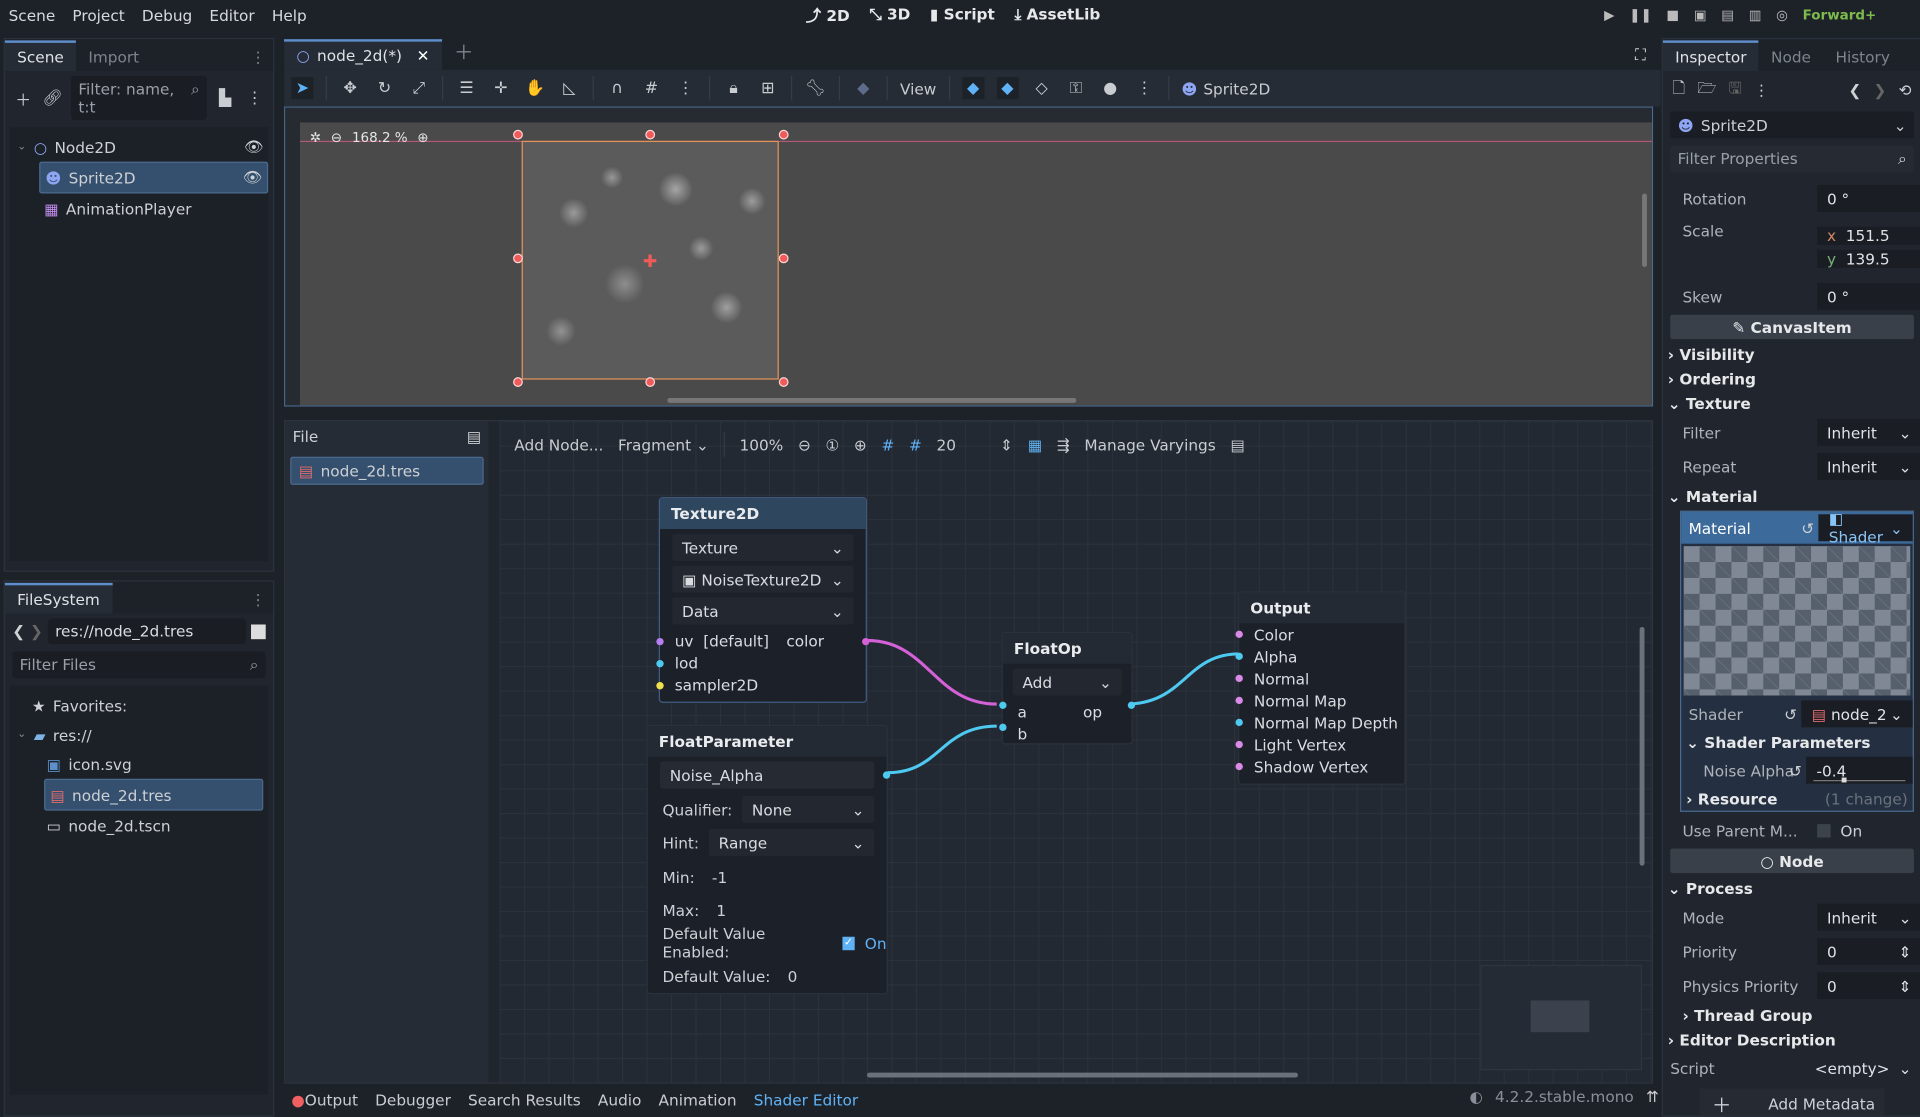 This screenshot has height=1117, width=1920. What do you see at coordinates (467, 88) in the screenshot?
I see `list-select-icon: ☰` at bounding box center [467, 88].